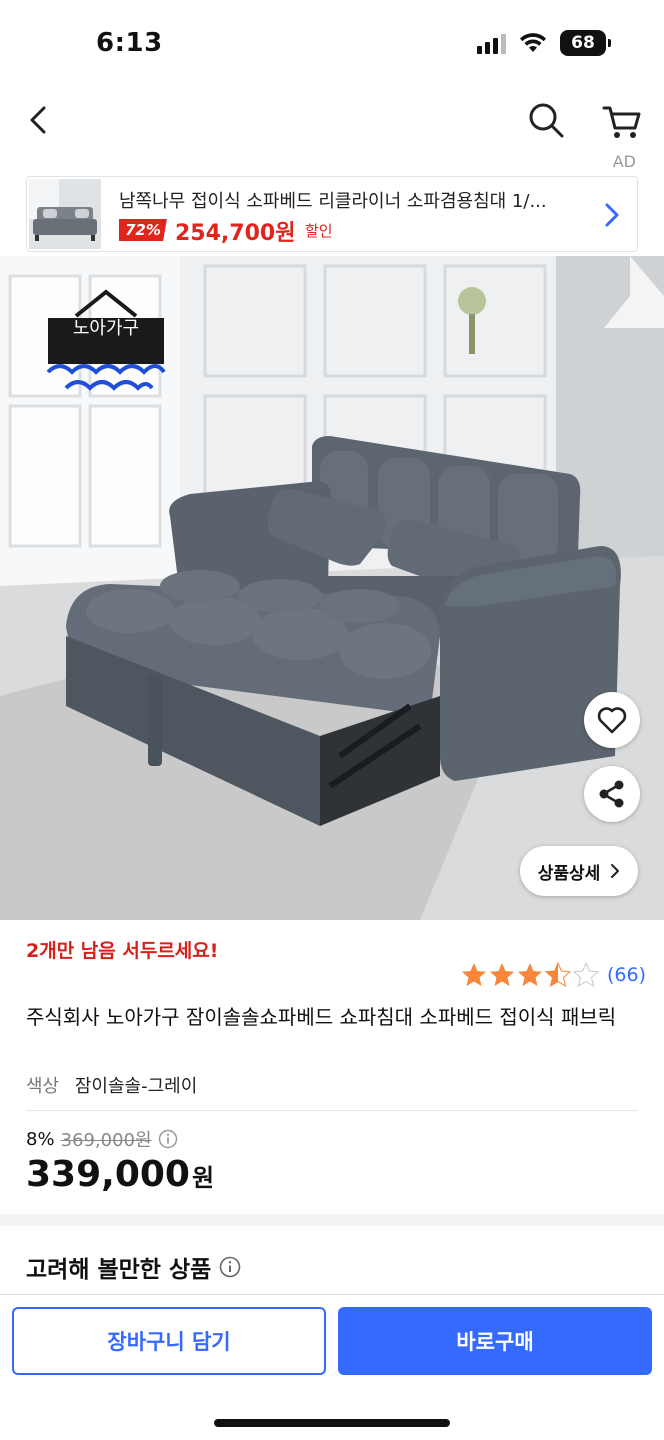 The height and width of the screenshot is (1440, 664). Describe the element at coordinates (624, 161) in the screenshot. I see `ad-tag: AD` at that location.